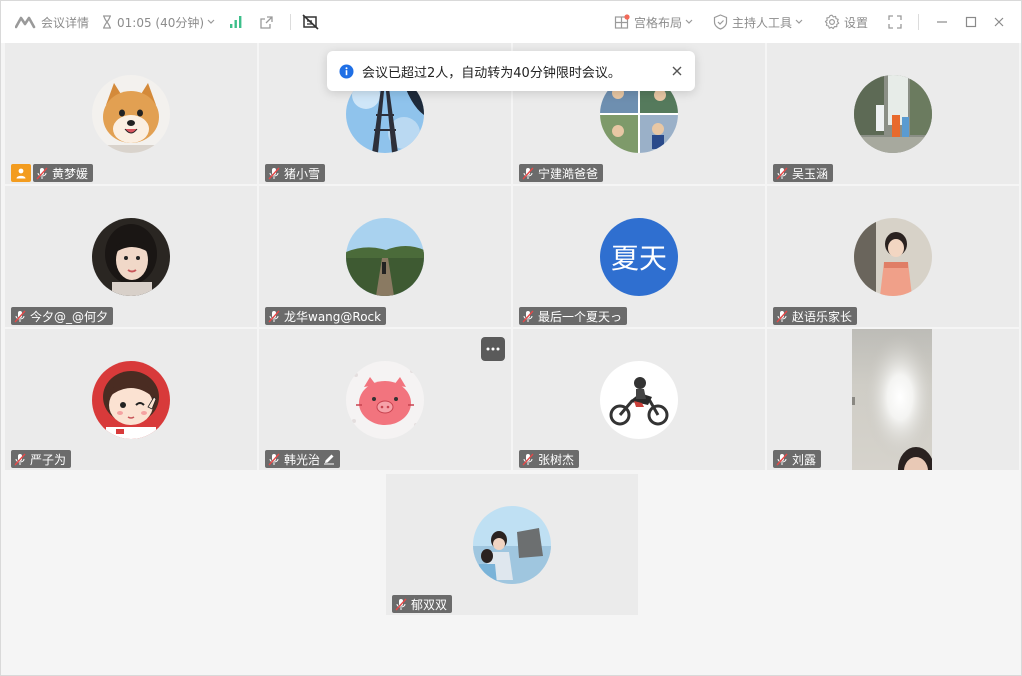  I want to click on participant-name-chip: 宁建澔爸爸, so click(561, 173).